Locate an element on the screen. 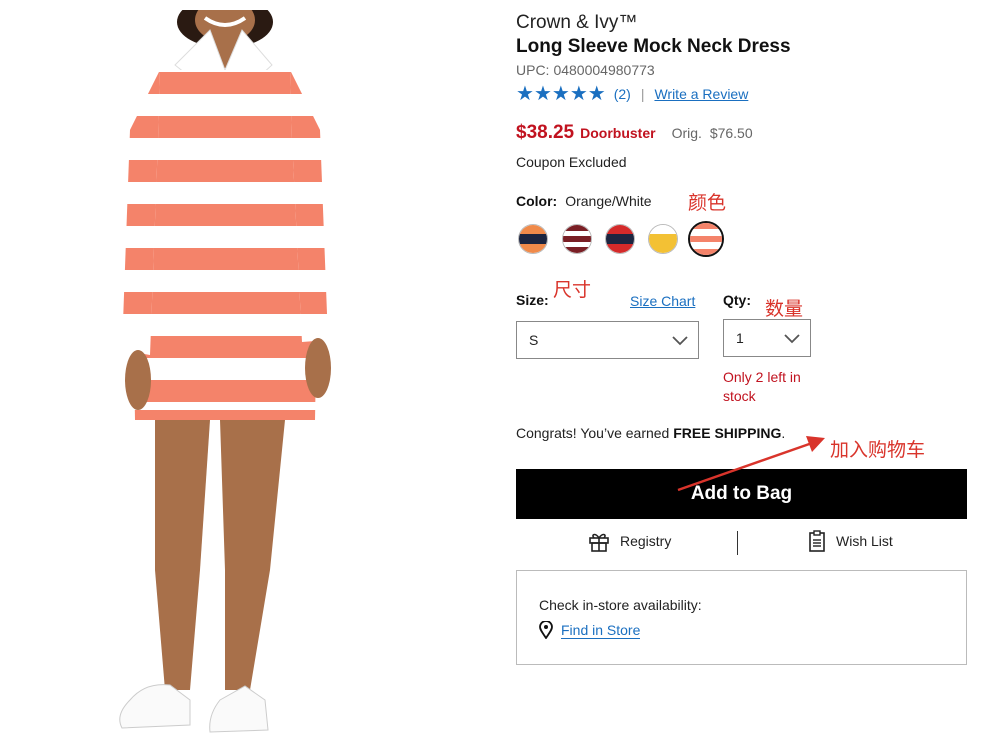  find-in-store-row: Find in Store is located at coordinates (590, 630).